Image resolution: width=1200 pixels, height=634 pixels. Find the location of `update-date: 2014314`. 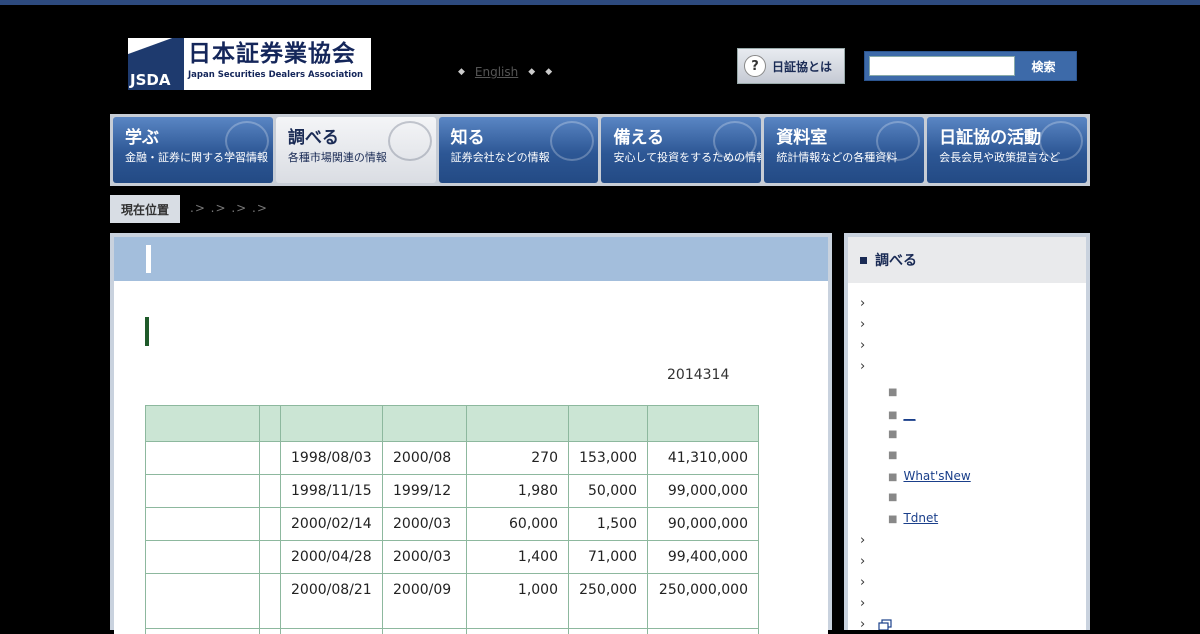

update-date: 2014314 is located at coordinates (698, 375).